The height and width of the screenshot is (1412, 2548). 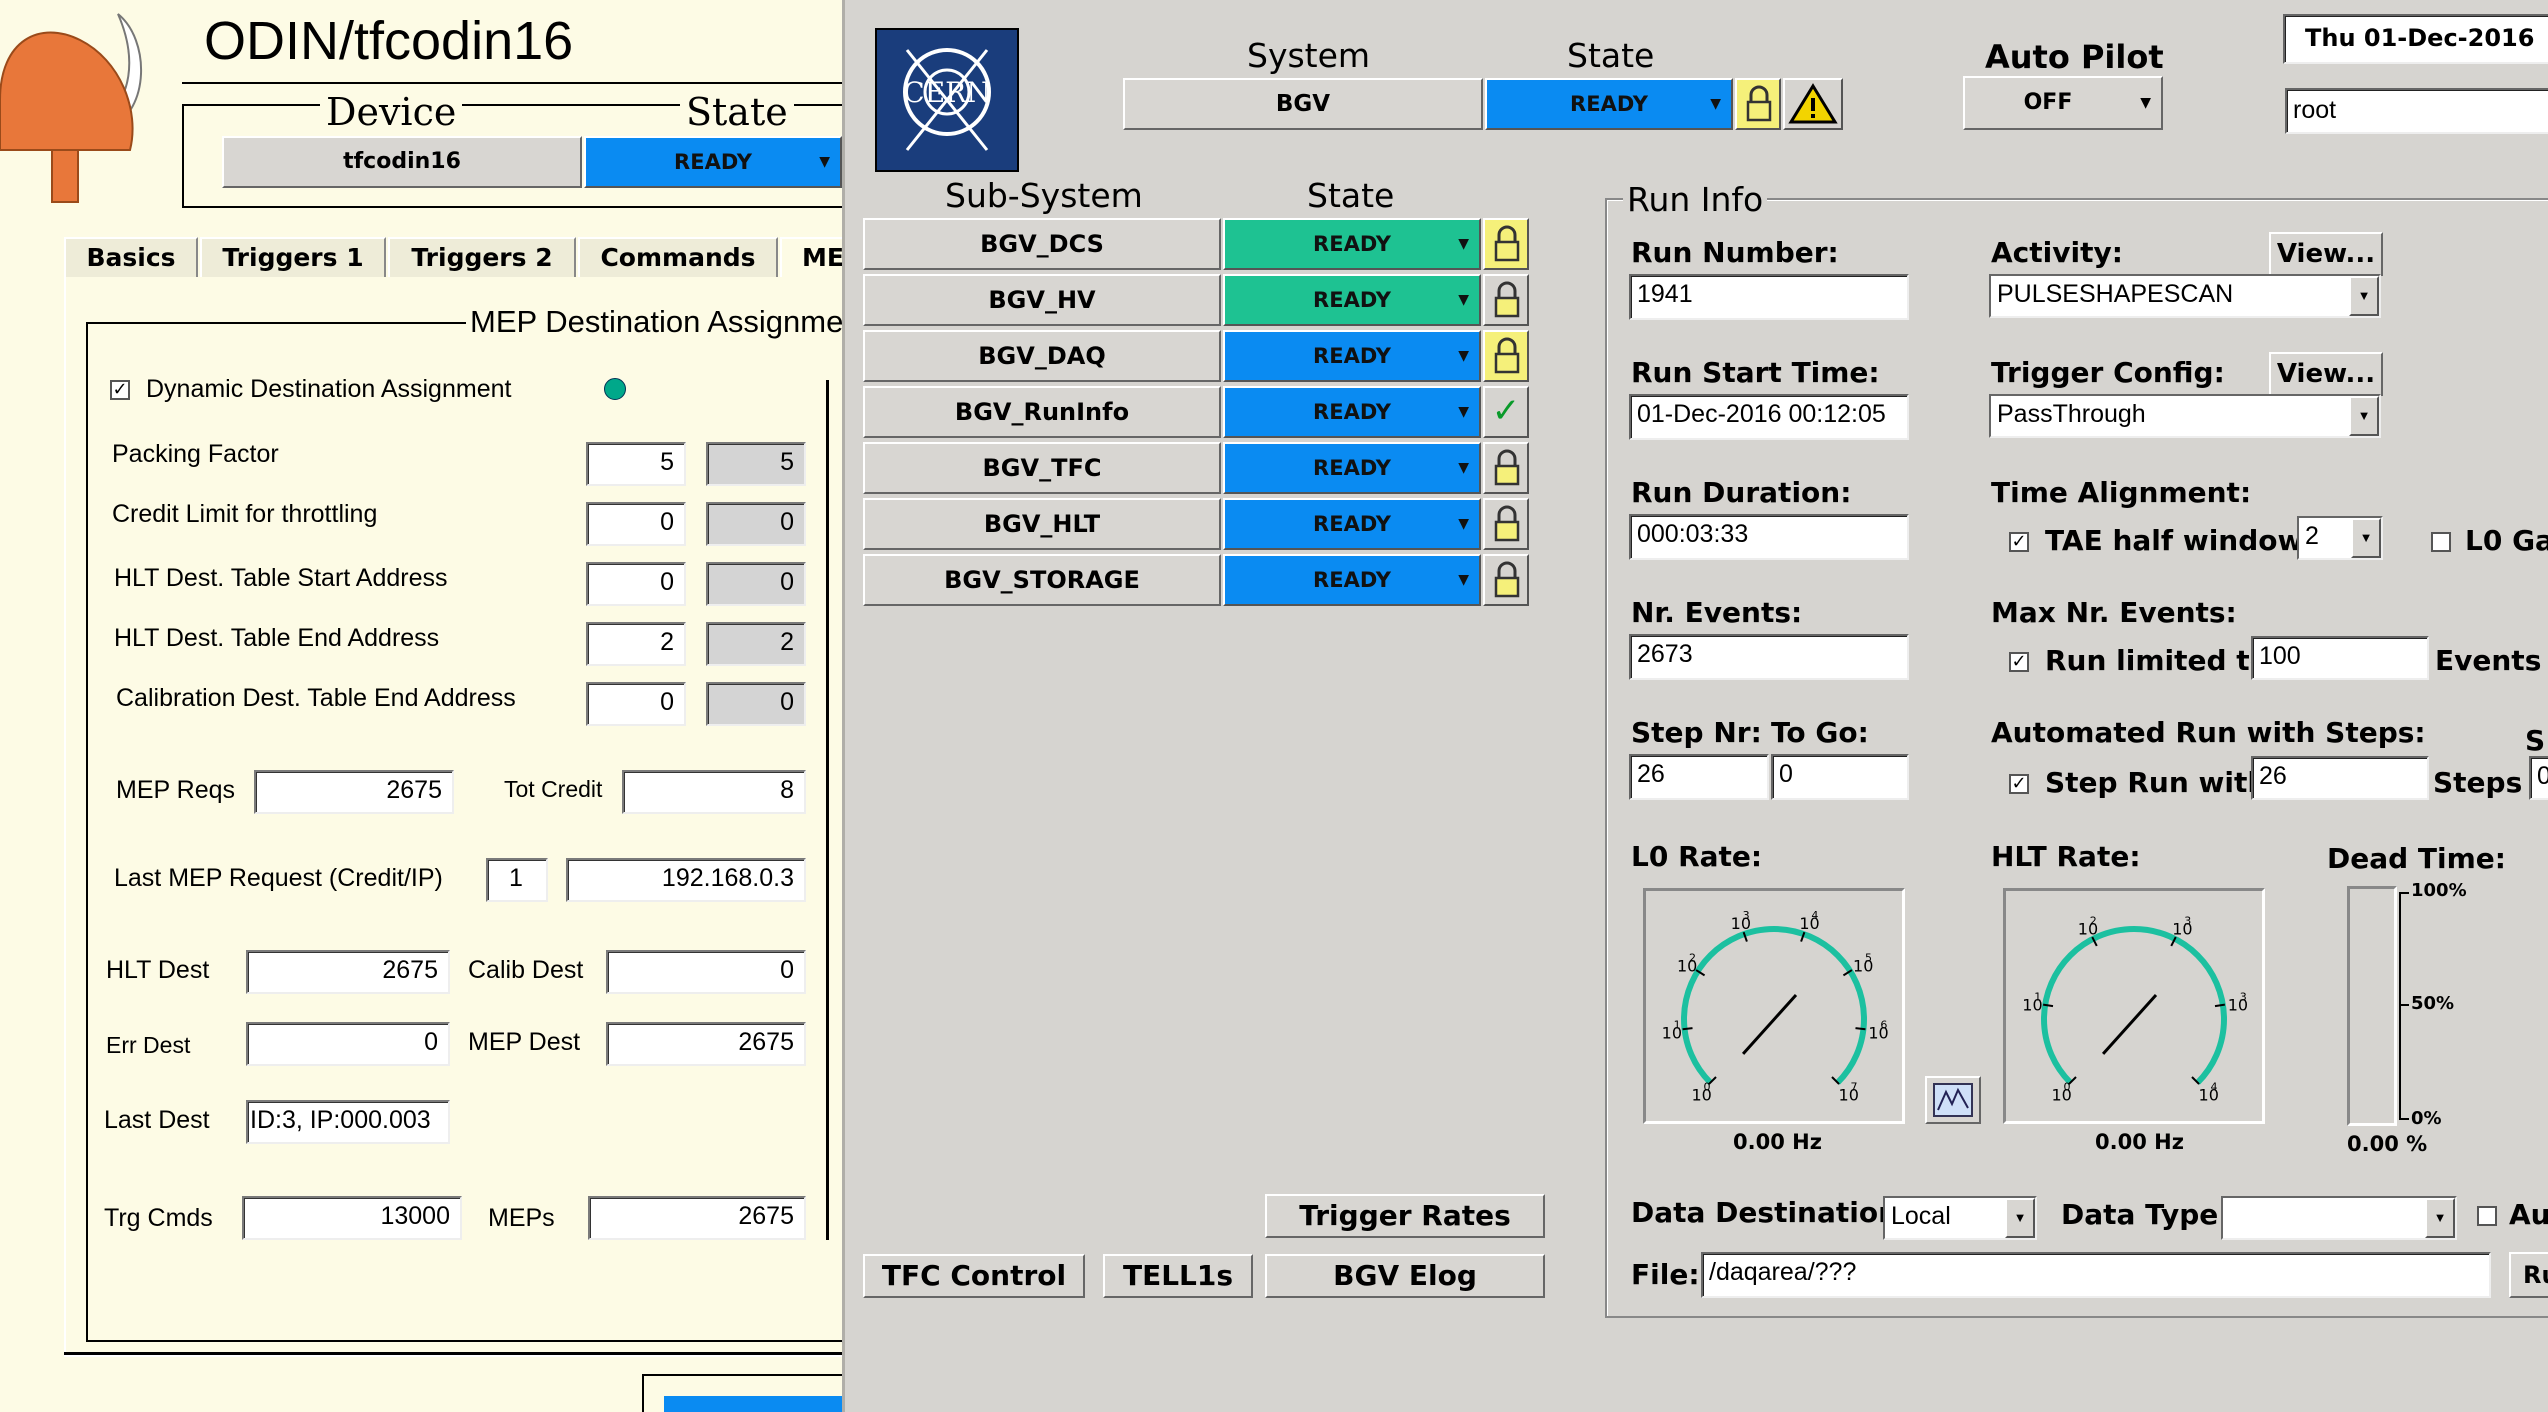 What do you see at coordinates (354, 792) in the screenshot?
I see `mep-reqs-value: 2675` at bounding box center [354, 792].